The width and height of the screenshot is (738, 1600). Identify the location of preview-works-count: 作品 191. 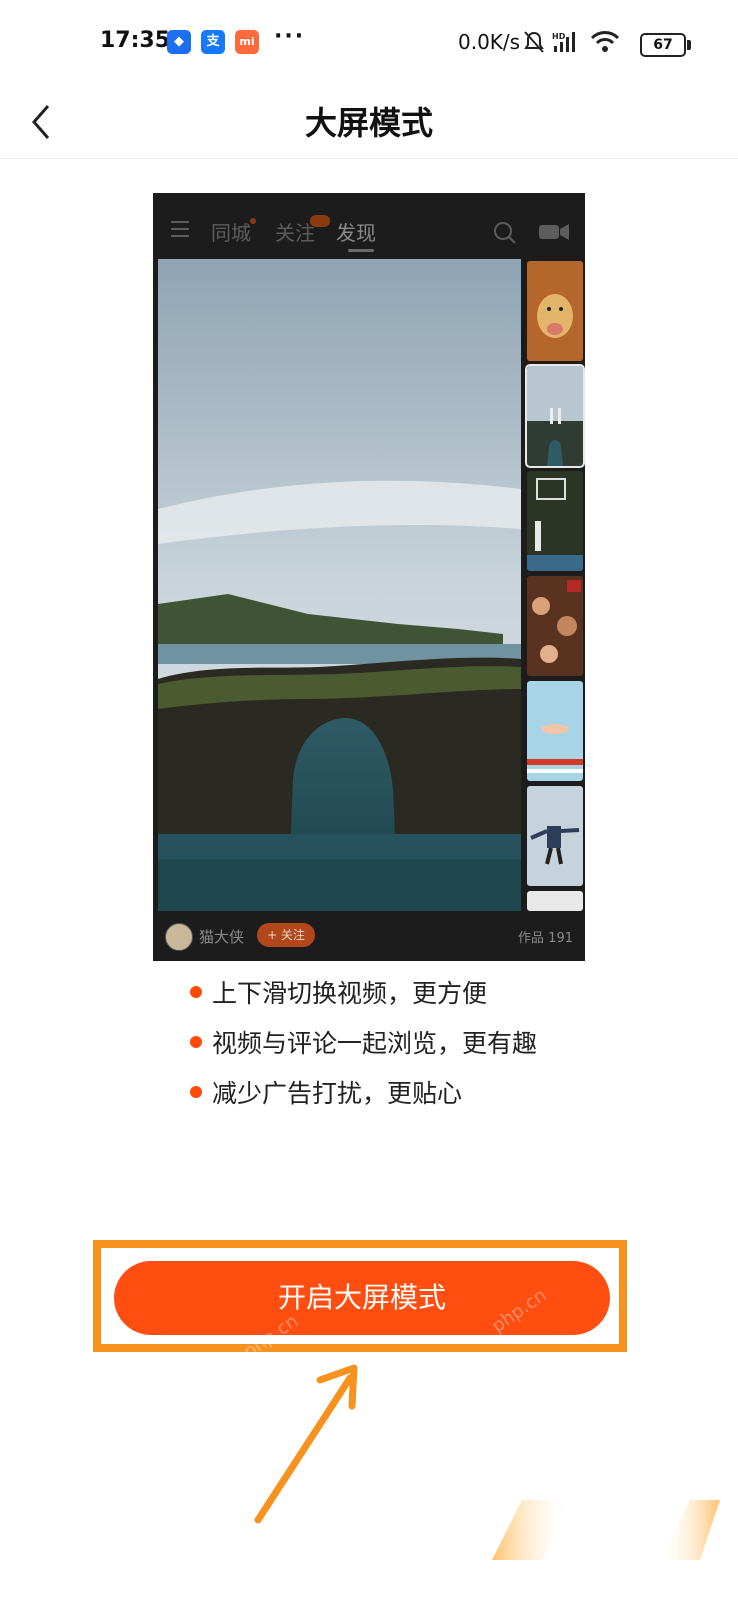
(545, 938).